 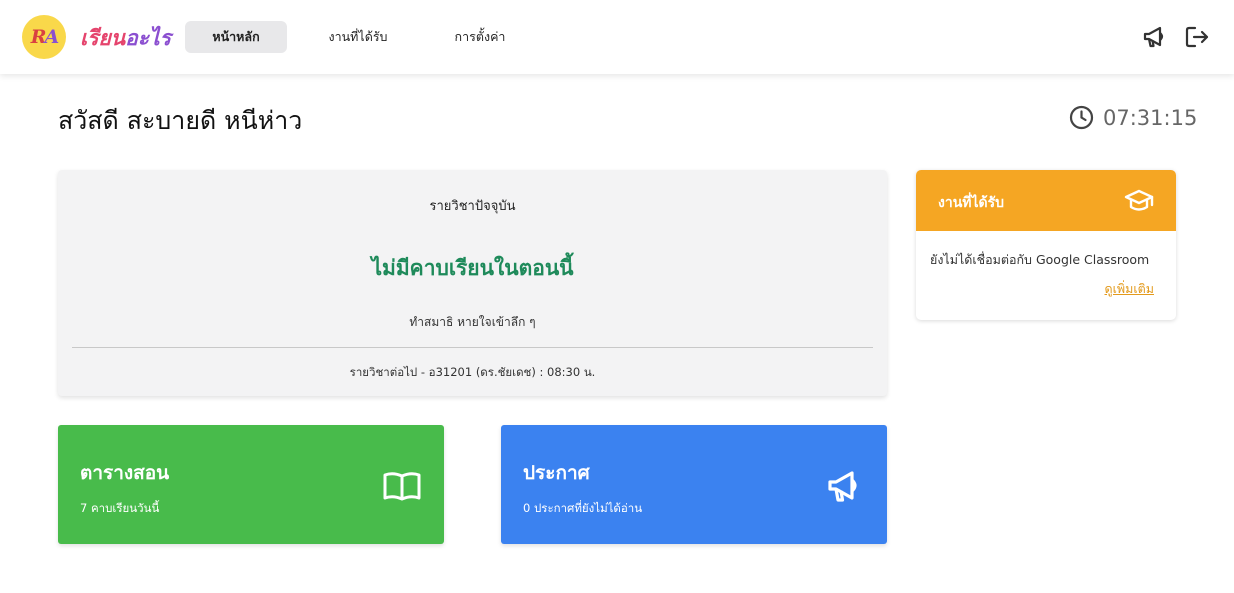 I want to click on announcement-tile-title: ประกาศ, so click(x=556, y=473).